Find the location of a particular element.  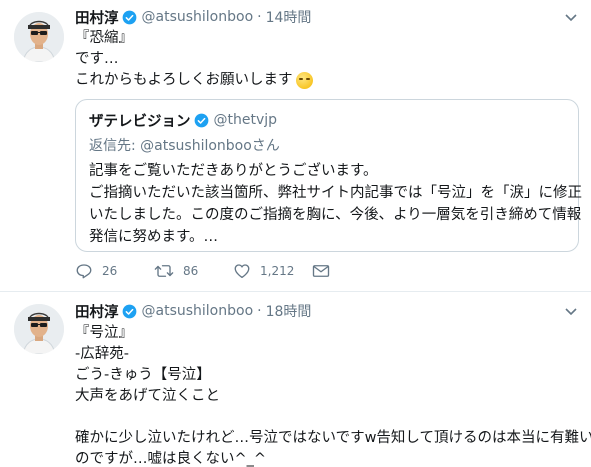

quoted-tweet-header: ザテレビジョン @thetvjp is located at coordinates (183, 120).